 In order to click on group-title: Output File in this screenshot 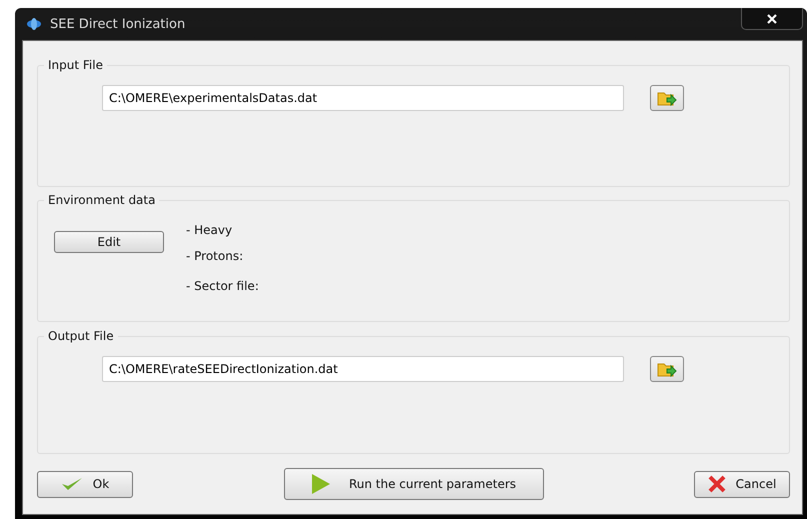, I will do `click(81, 336)`.